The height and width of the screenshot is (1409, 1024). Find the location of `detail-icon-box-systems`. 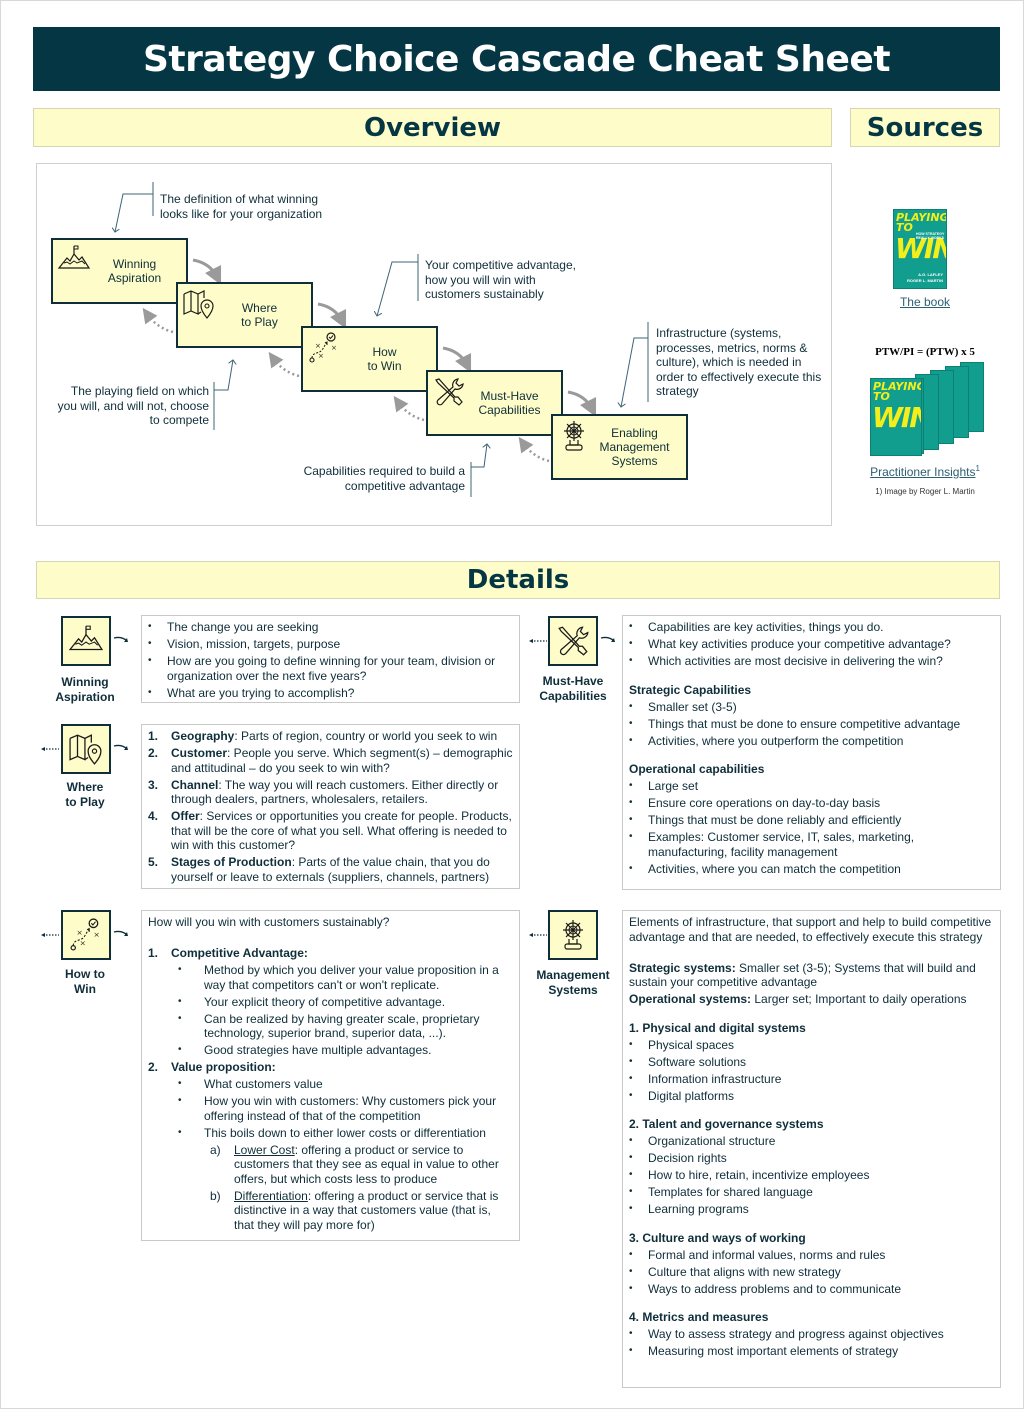

detail-icon-box-systems is located at coordinates (573, 935).